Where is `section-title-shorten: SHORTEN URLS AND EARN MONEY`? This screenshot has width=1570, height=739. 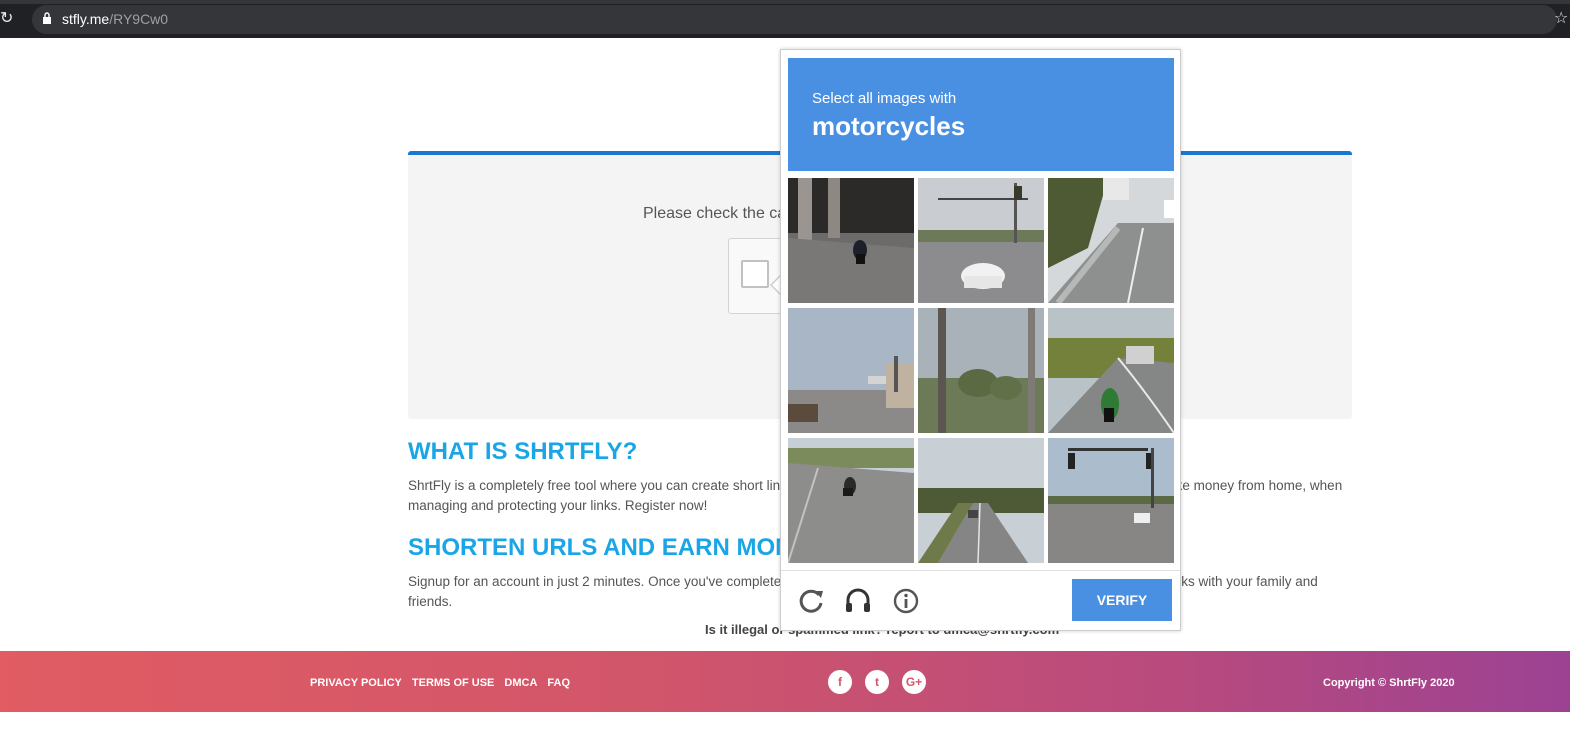
section-title-shorten: SHORTEN URLS AND EARN MONEY is located at coordinates (594, 547).